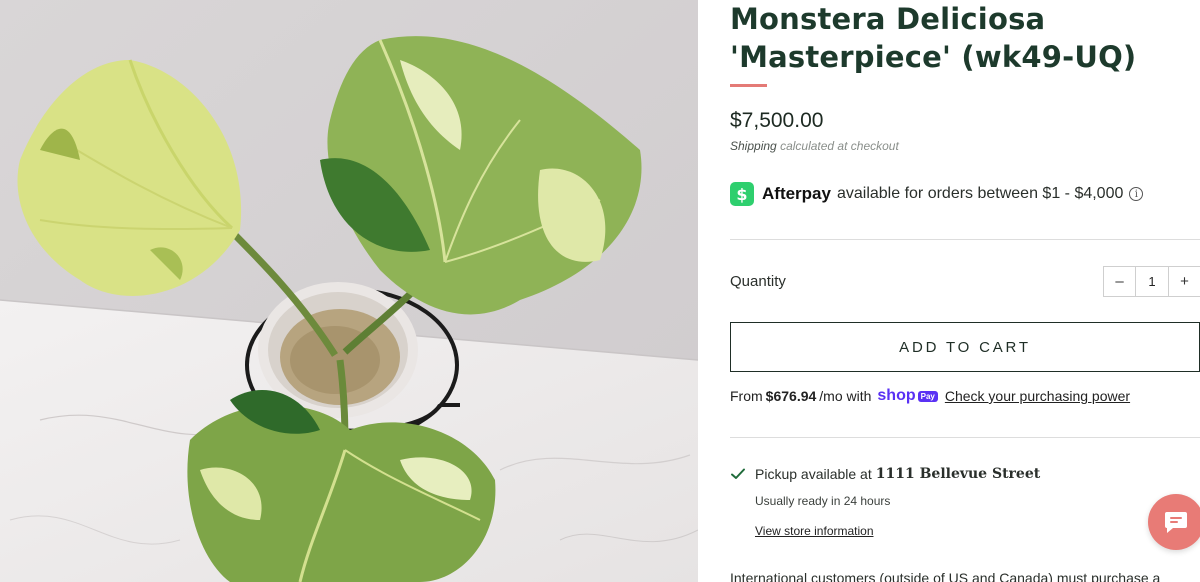 The height and width of the screenshot is (582, 1200). What do you see at coordinates (753, 146) in the screenshot?
I see `shipping-link: Shipping` at bounding box center [753, 146].